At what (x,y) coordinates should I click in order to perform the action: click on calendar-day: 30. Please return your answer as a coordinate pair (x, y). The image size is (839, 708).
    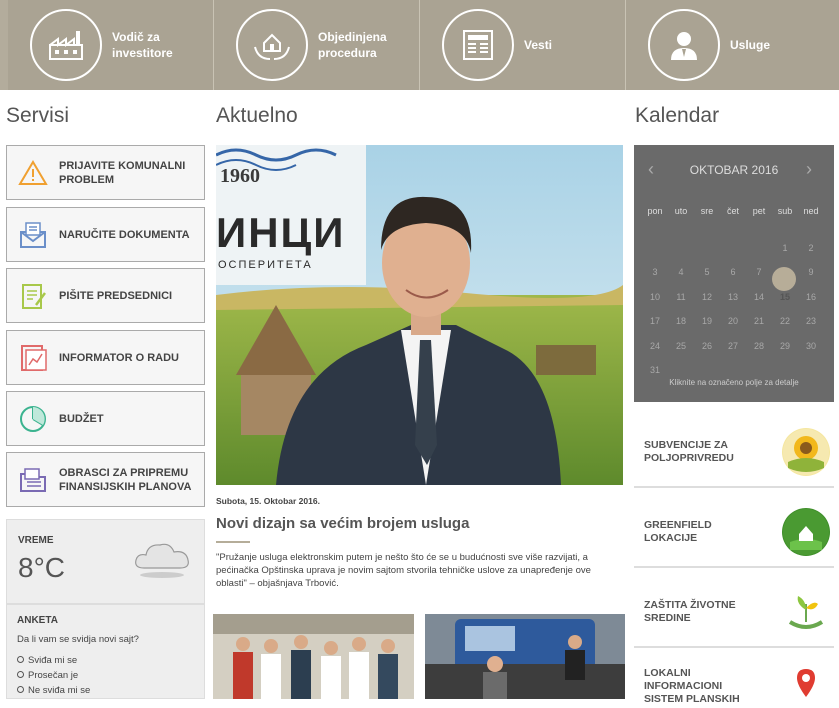
    Looking at the image, I should click on (811, 346).